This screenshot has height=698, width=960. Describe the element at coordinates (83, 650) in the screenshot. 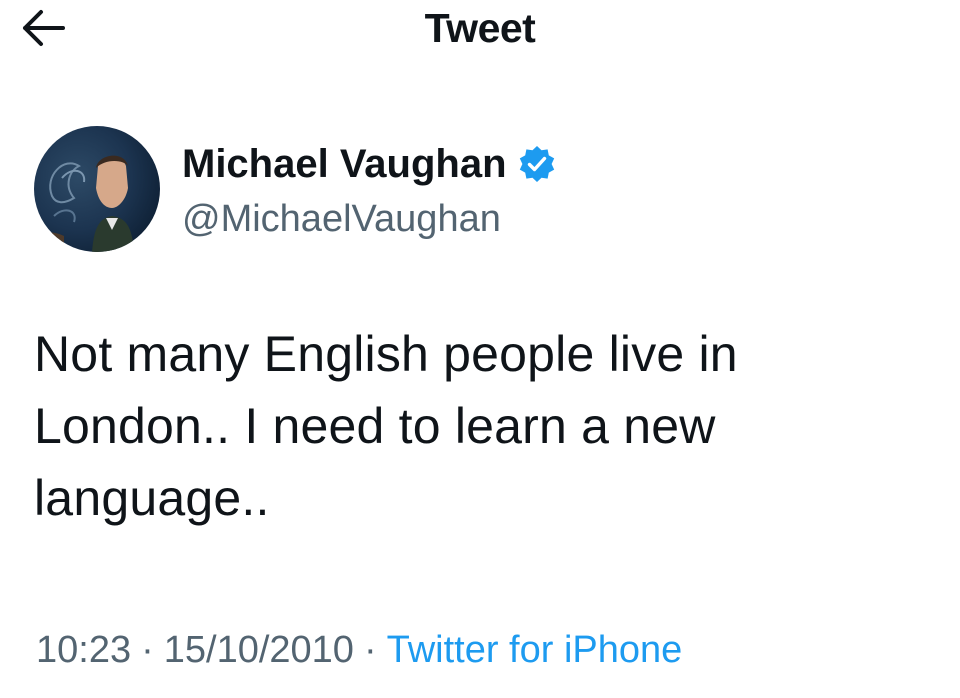

I see `tweet-time: 10:23` at that location.